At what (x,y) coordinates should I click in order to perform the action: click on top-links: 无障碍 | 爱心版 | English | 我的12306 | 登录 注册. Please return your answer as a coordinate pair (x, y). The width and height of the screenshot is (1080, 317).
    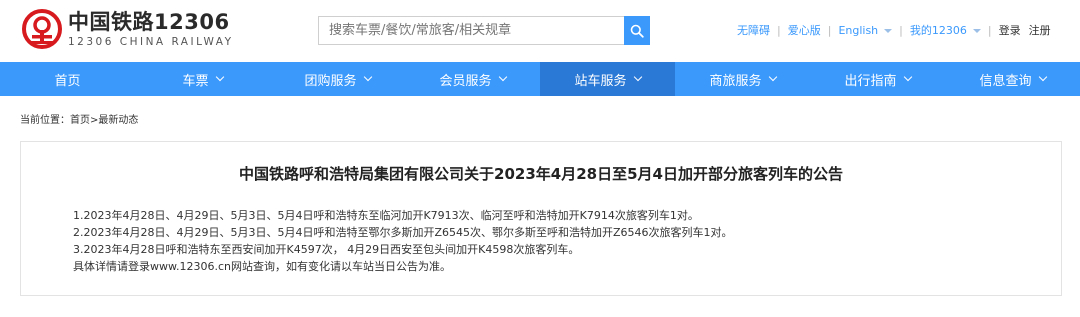
    Looking at the image, I should click on (894, 30).